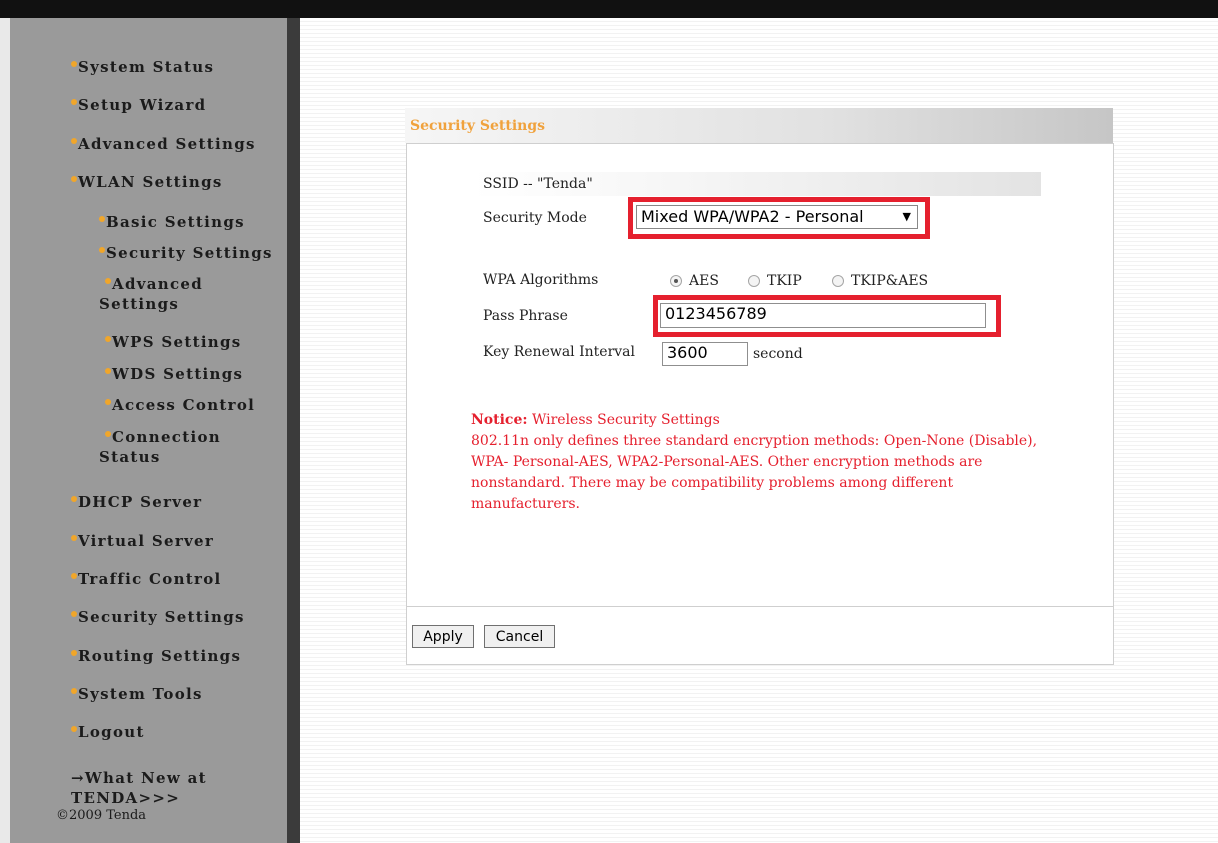 The width and height of the screenshot is (1218, 843). What do you see at coordinates (175, 222) in the screenshot?
I see `sidebar-item-label: Basic Settings` at bounding box center [175, 222].